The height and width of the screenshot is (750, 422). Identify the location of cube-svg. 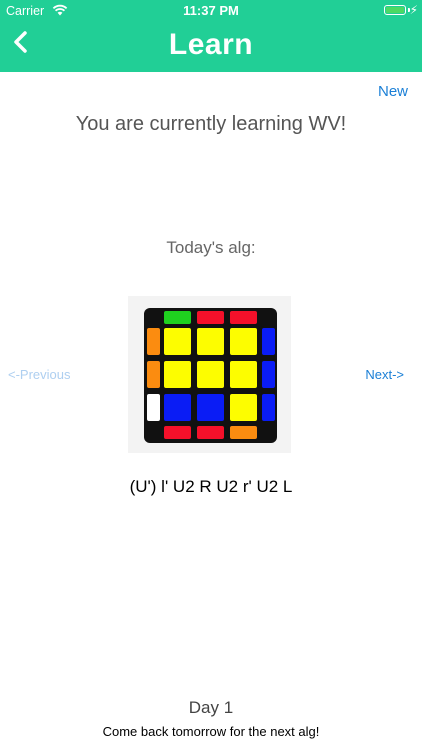
(210, 375).